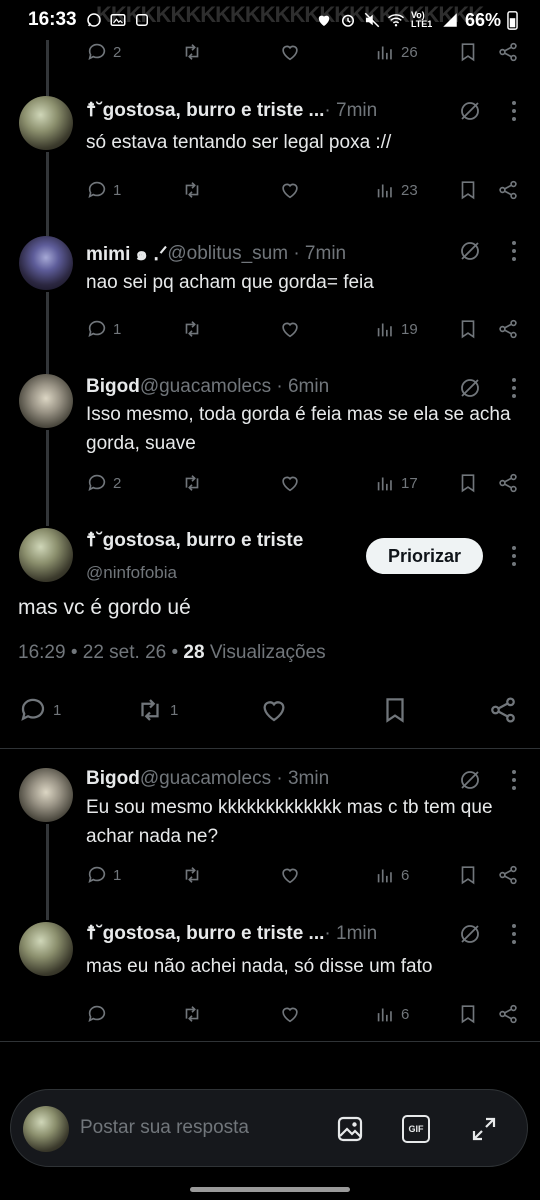  I want to click on home-indicator, so click(270, 1189).